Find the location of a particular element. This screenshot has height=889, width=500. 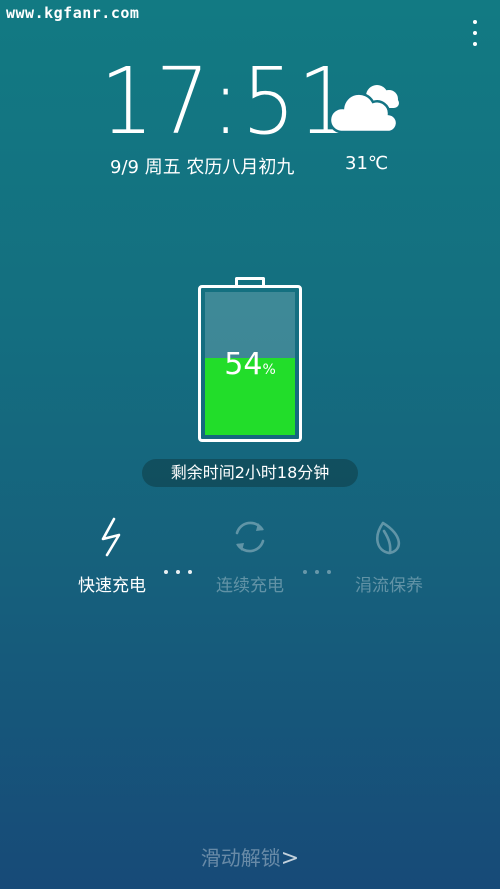

remaining-time-badge: 剩余时间2小时18分钟 is located at coordinates (250, 473).